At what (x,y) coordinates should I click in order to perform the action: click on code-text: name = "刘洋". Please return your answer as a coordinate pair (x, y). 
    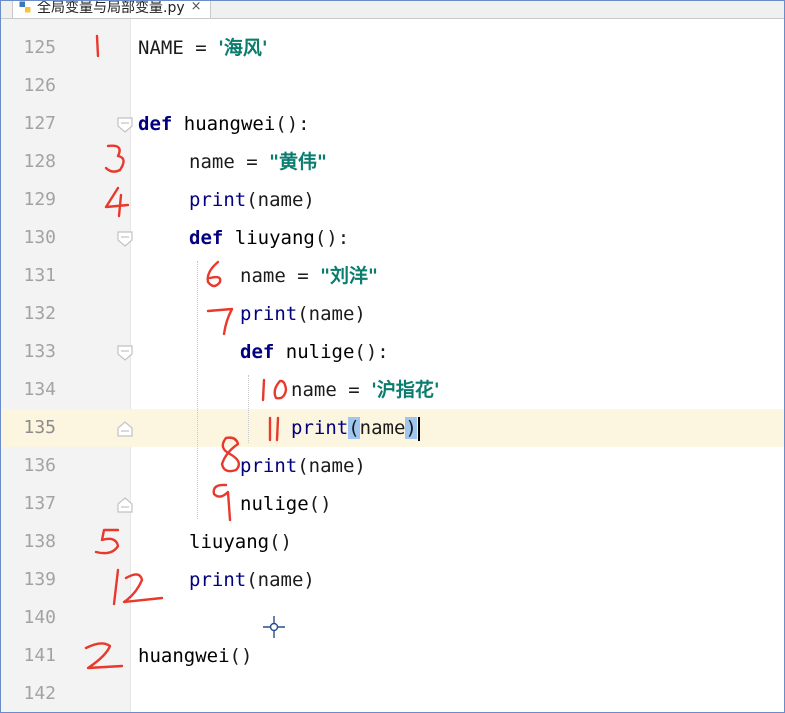
    Looking at the image, I should click on (309, 276).